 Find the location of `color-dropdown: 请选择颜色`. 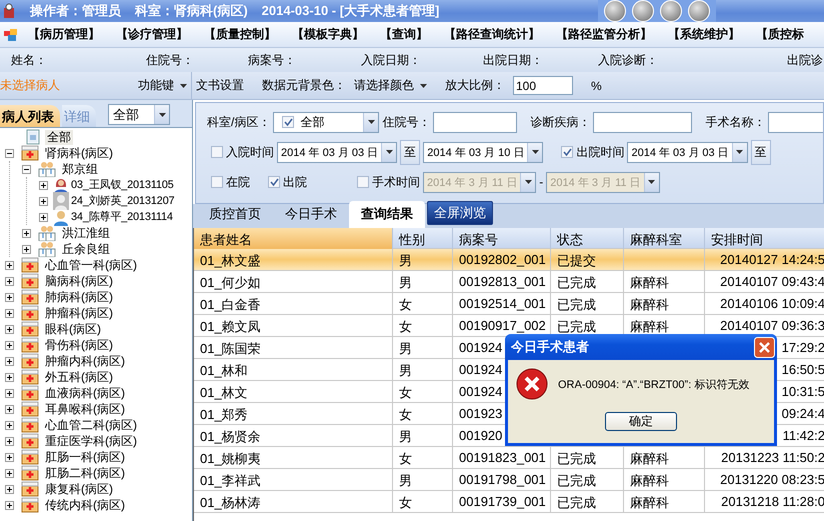

color-dropdown: 请选择颜色 is located at coordinates (390, 85).